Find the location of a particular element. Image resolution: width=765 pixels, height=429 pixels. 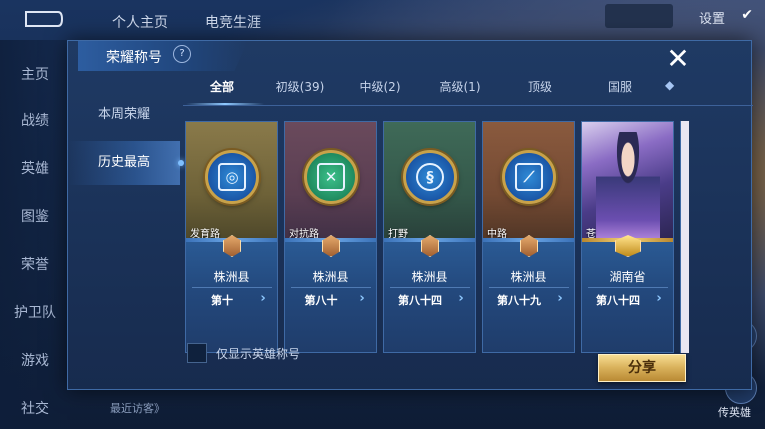

tab-divider is located at coordinates (468, 105).